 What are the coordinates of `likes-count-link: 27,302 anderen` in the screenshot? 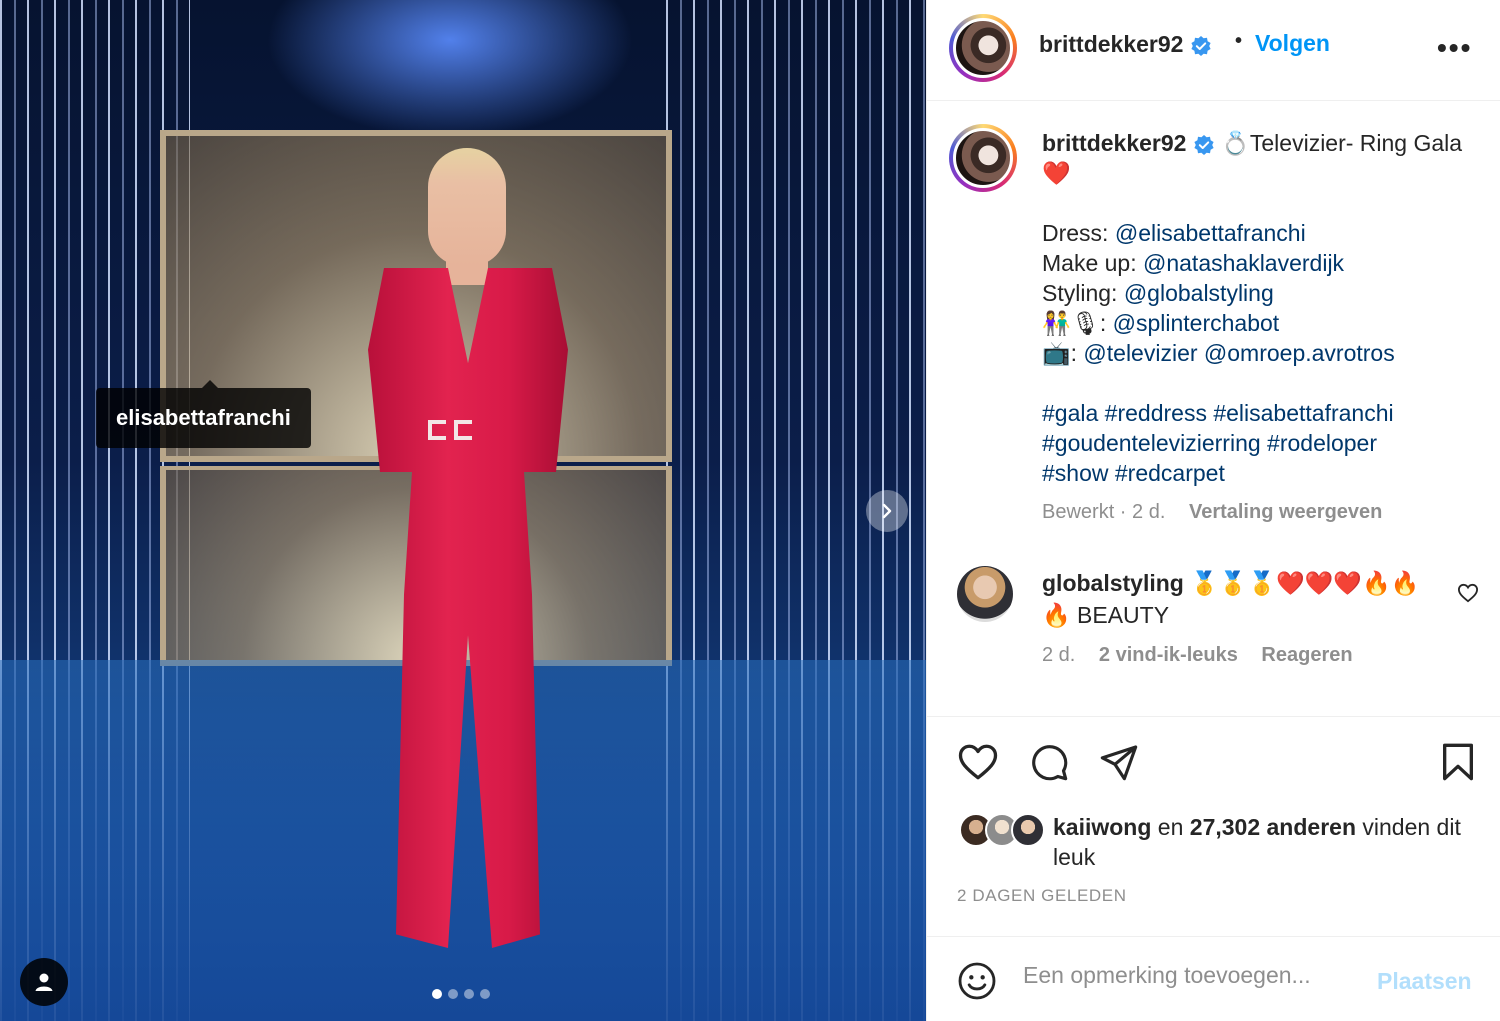 It's located at (1273, 827).